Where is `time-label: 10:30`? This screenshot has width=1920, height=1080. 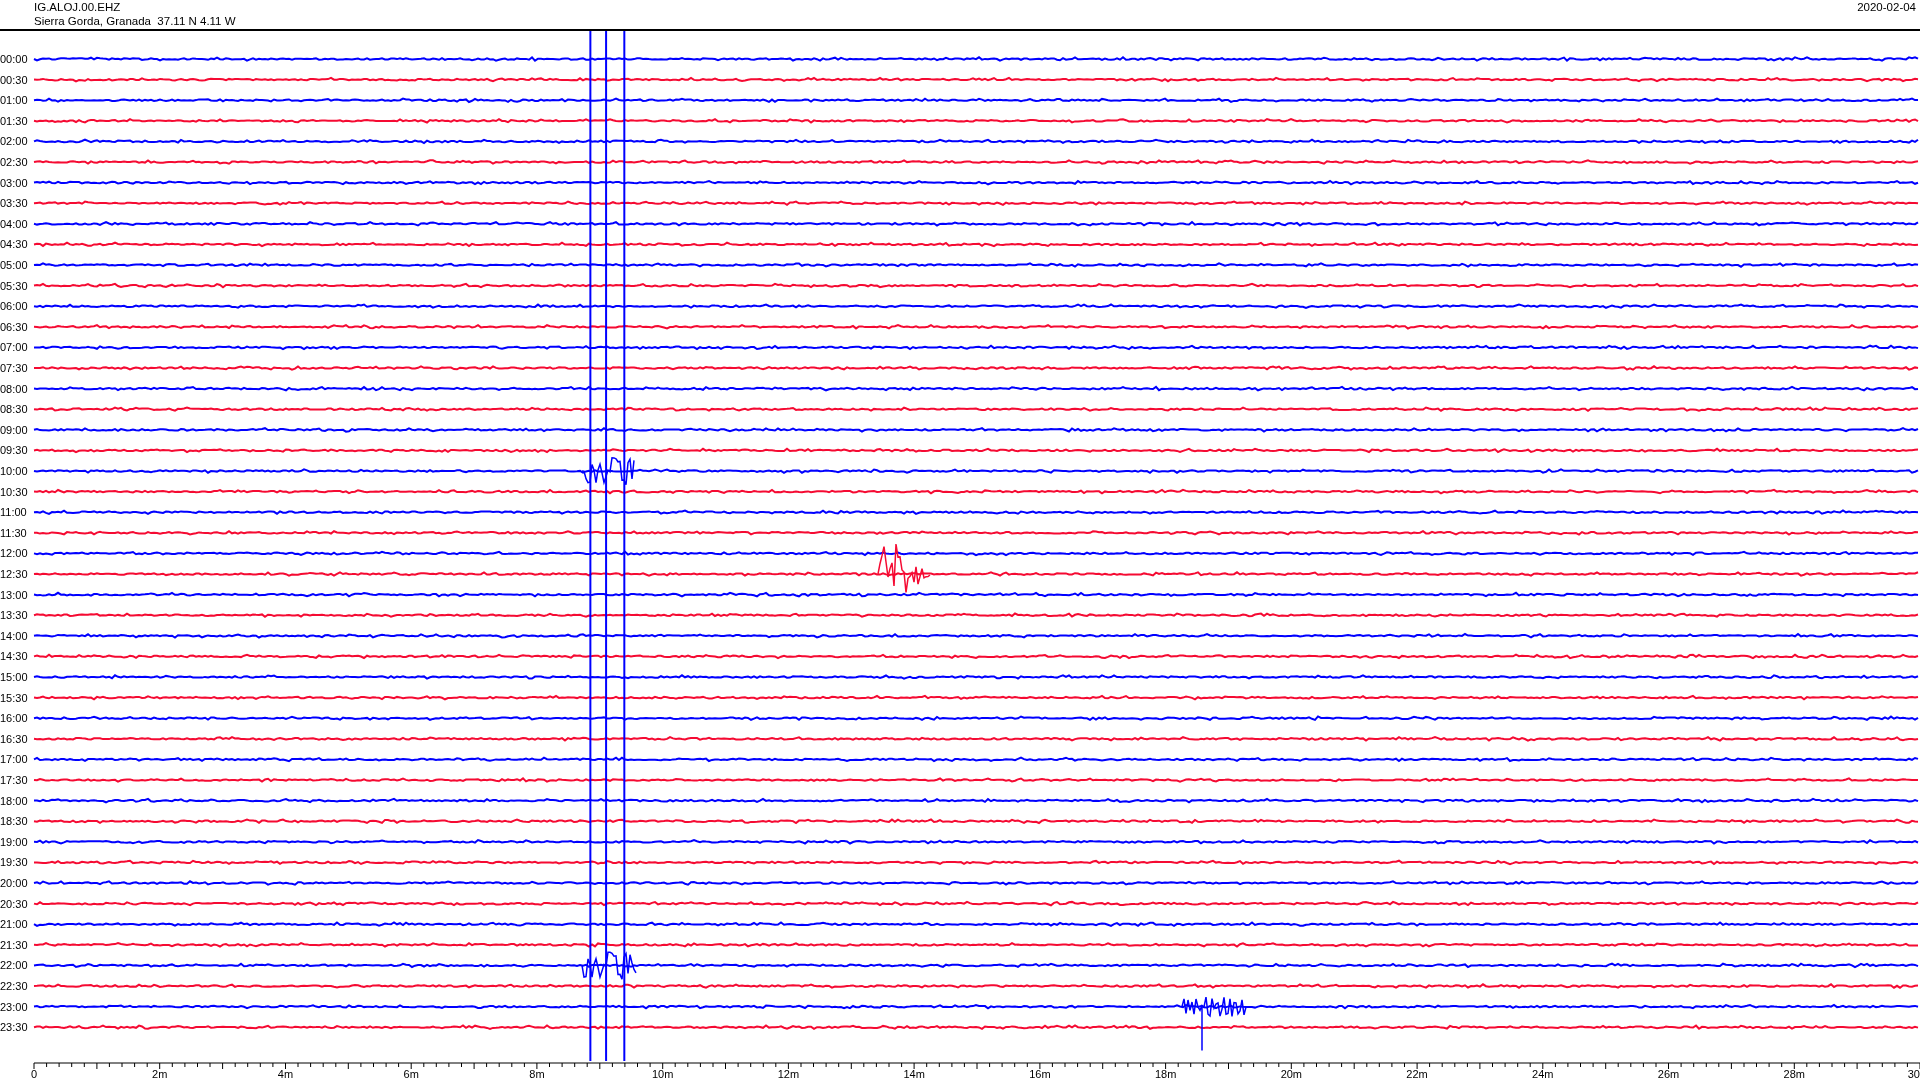
time-label: 10:30 is located at coordinates (14, 491).